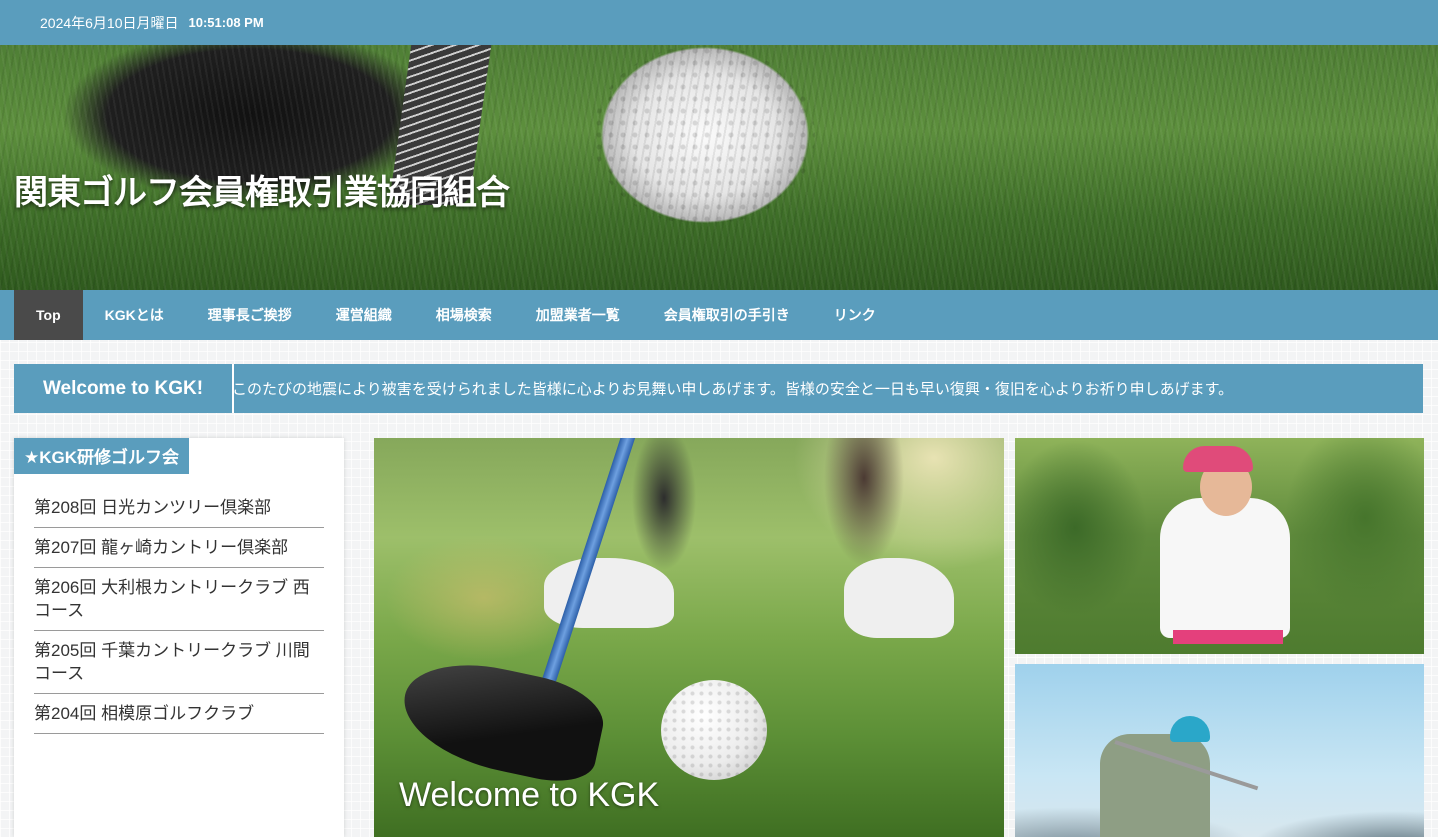 This screenshot has width=1438, height=837. Describe the element at coordinates (1228, 637) in the screenshot. I see `golfer-belt` at that location.